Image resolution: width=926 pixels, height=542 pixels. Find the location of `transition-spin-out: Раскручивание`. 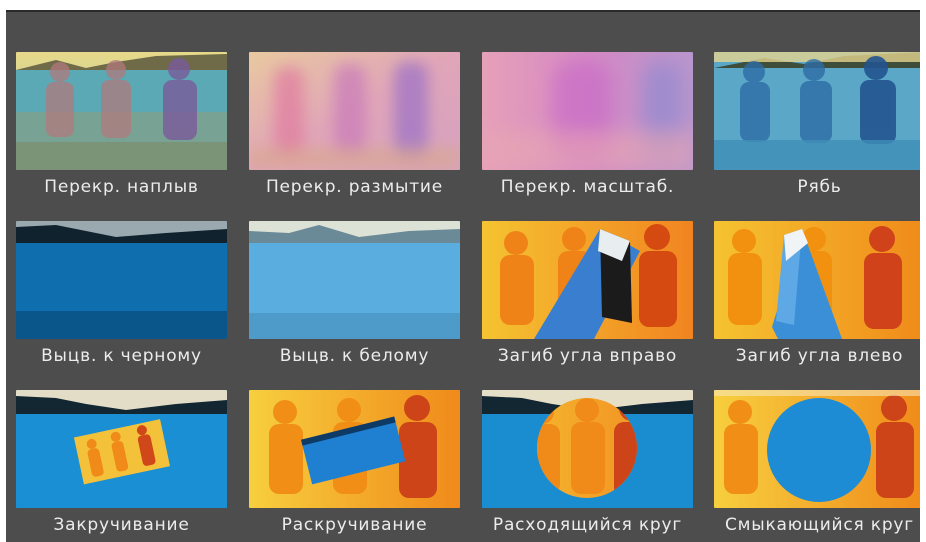

transition-spin-out: Раскручивание is located at coordinates (354, 466).